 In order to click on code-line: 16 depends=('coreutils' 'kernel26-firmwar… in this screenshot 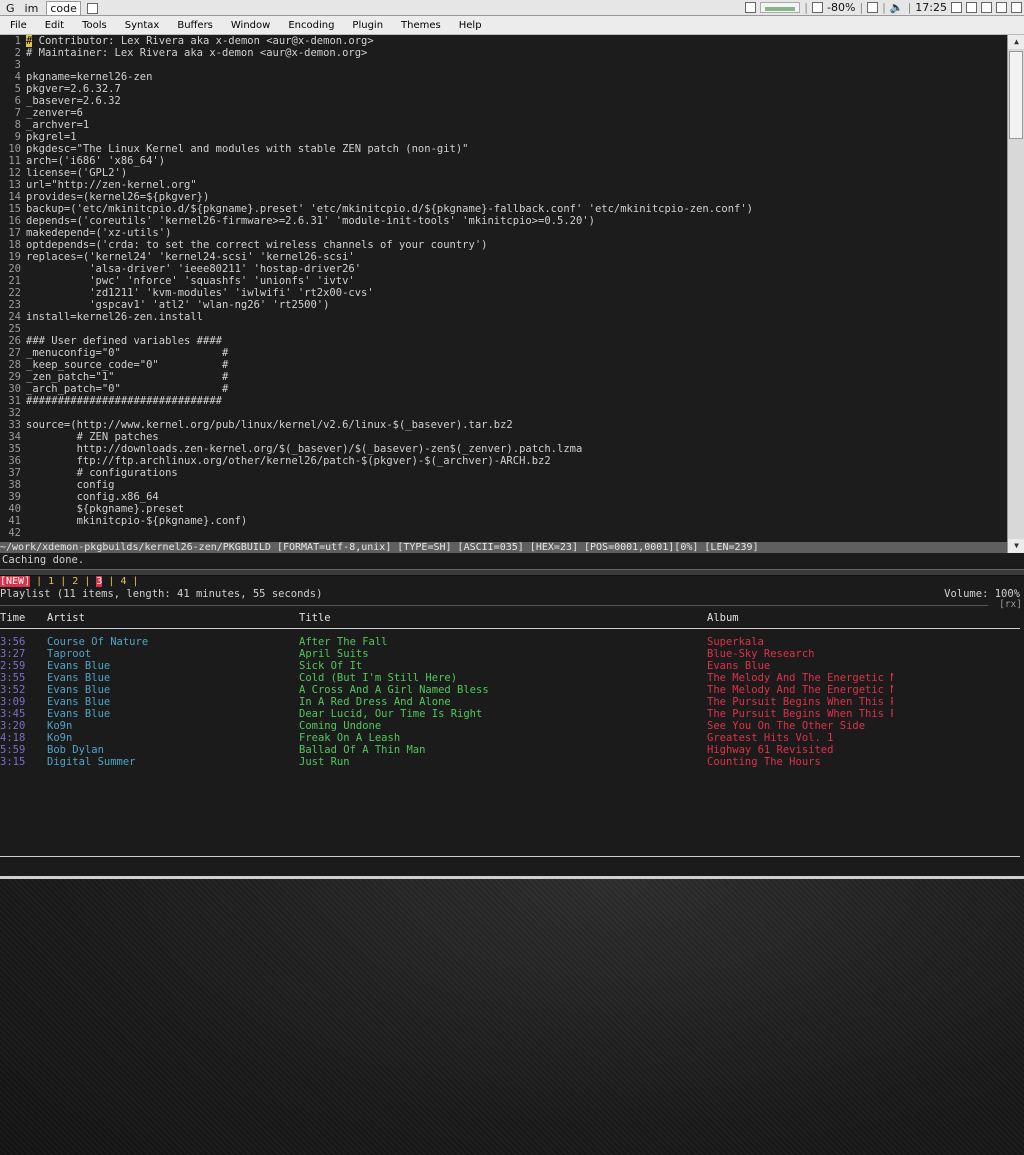, I will do `click(503, 221)`.